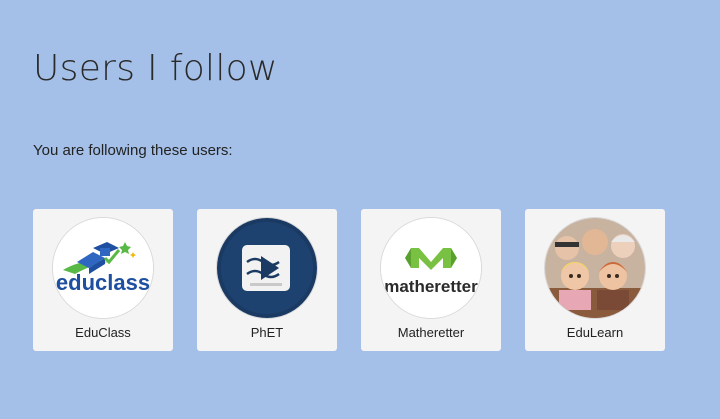  I want to click on user-name: PhET, so click(267, 332).